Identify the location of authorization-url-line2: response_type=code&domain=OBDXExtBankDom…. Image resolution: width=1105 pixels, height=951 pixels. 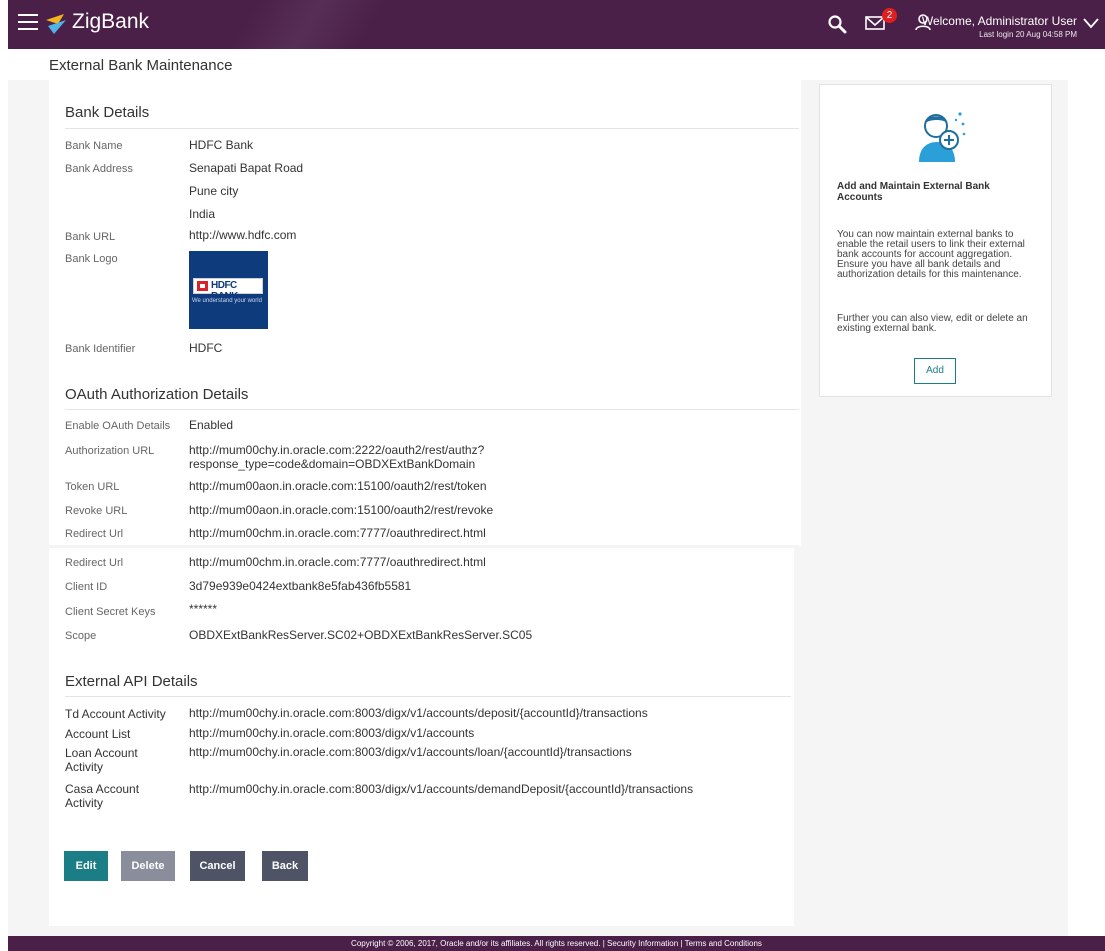
(332, 464).